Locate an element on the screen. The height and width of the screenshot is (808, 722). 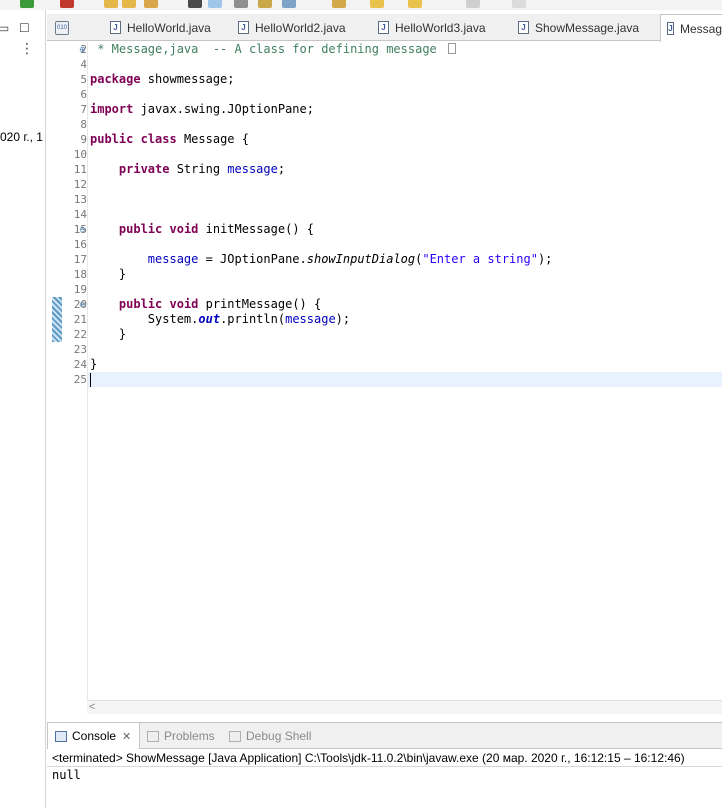
tab-helloworld: J HelloWorld.java is located at coordinates (157, 27).